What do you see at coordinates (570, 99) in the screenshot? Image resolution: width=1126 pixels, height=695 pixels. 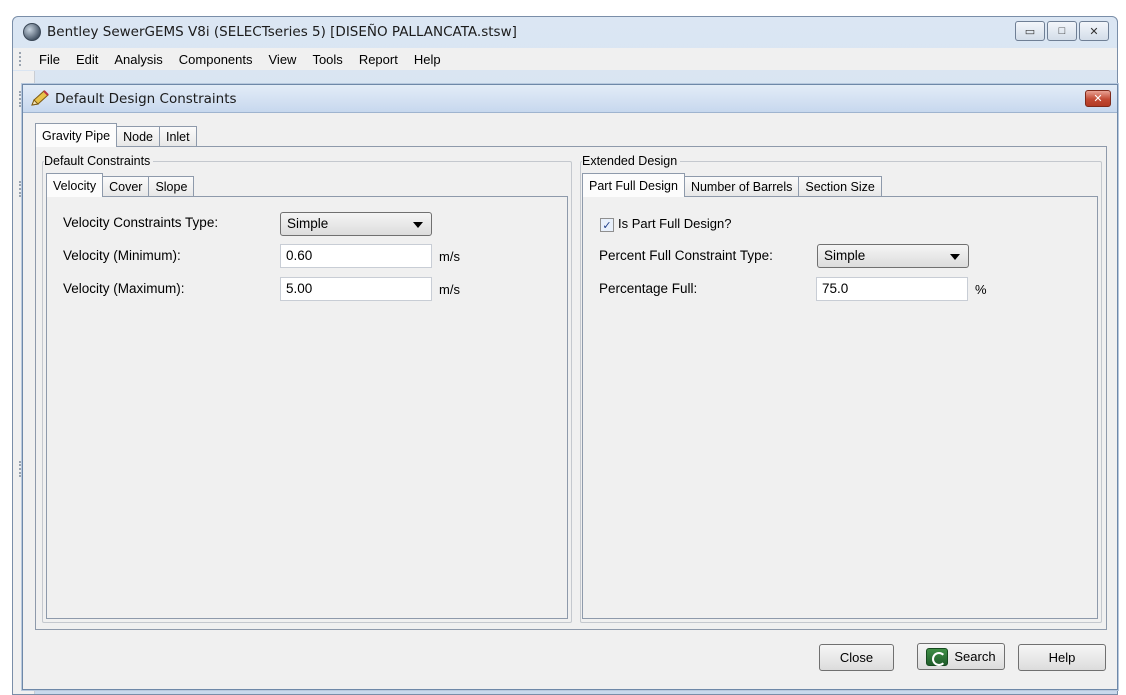 I see `dialog-titlebar: Default Design Constraints ✕` at bounding box center [570, 99].